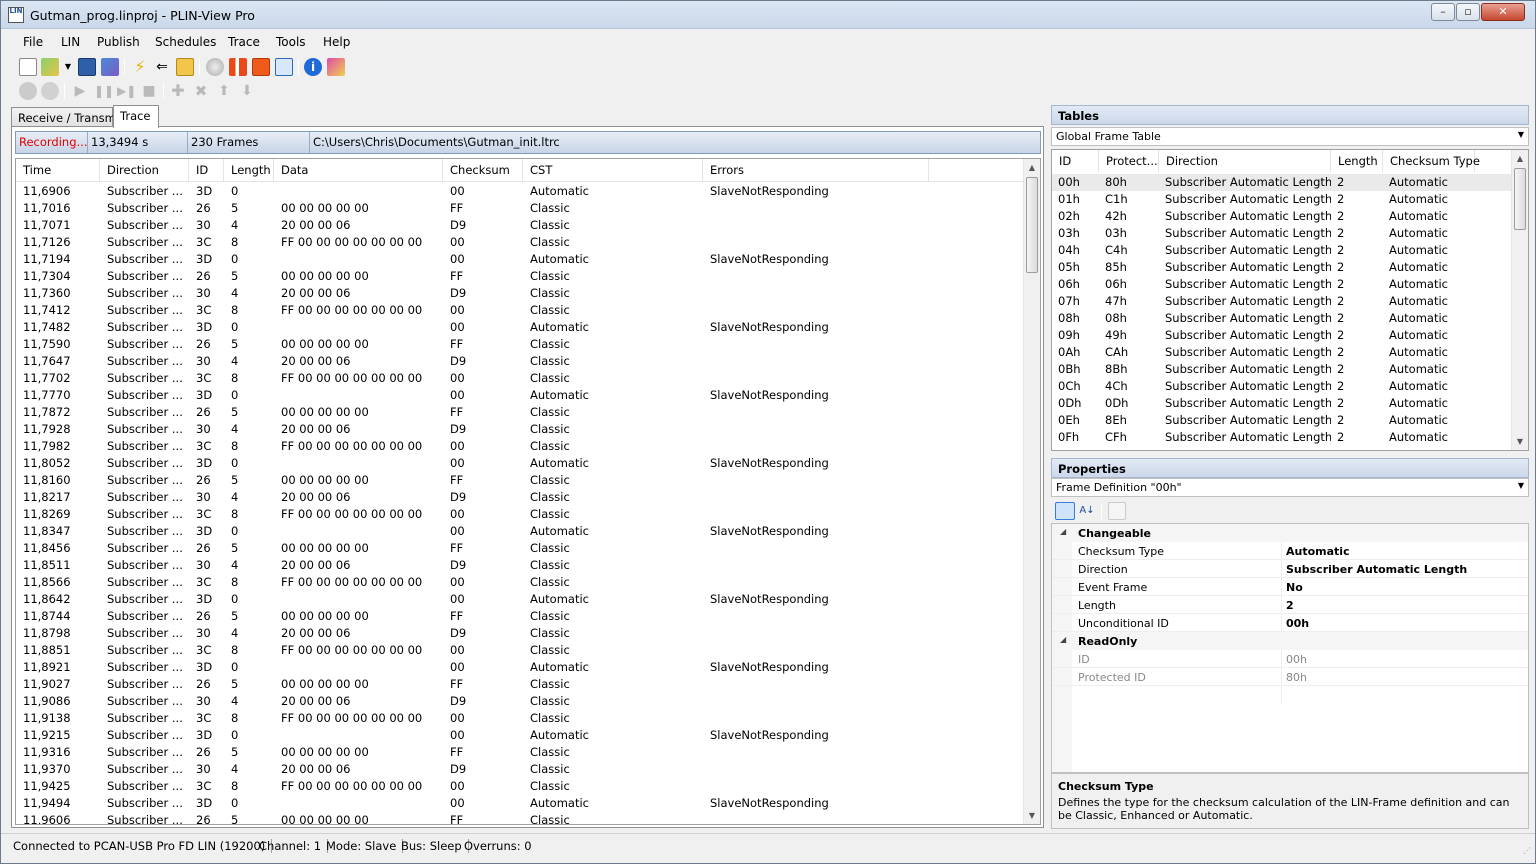 The height and width of the screenshot is (864, 1536). I want to click on property-value: Automatic, so click(1318, 551).